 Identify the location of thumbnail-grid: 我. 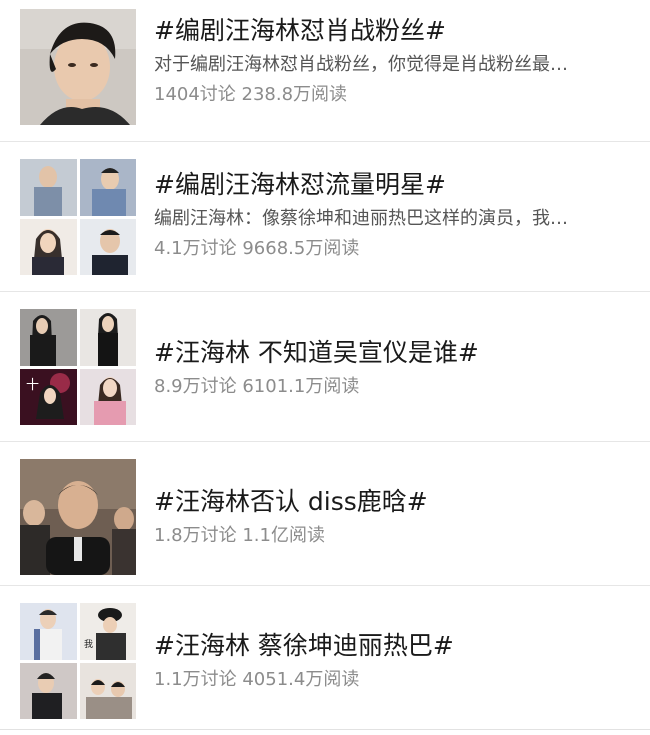
(78, 661).